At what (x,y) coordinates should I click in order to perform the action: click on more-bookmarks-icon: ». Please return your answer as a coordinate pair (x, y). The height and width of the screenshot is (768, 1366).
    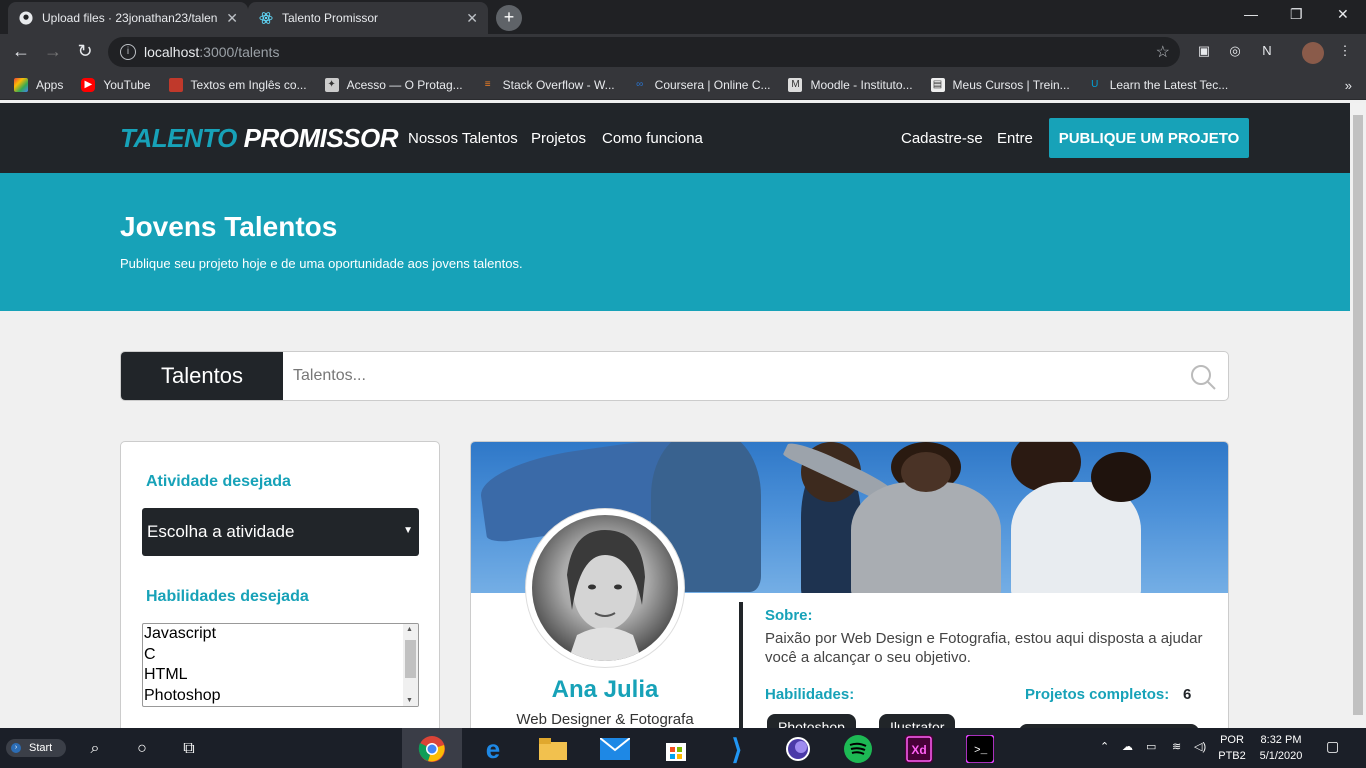
    Looking at the image, I should click on (1348, 85).